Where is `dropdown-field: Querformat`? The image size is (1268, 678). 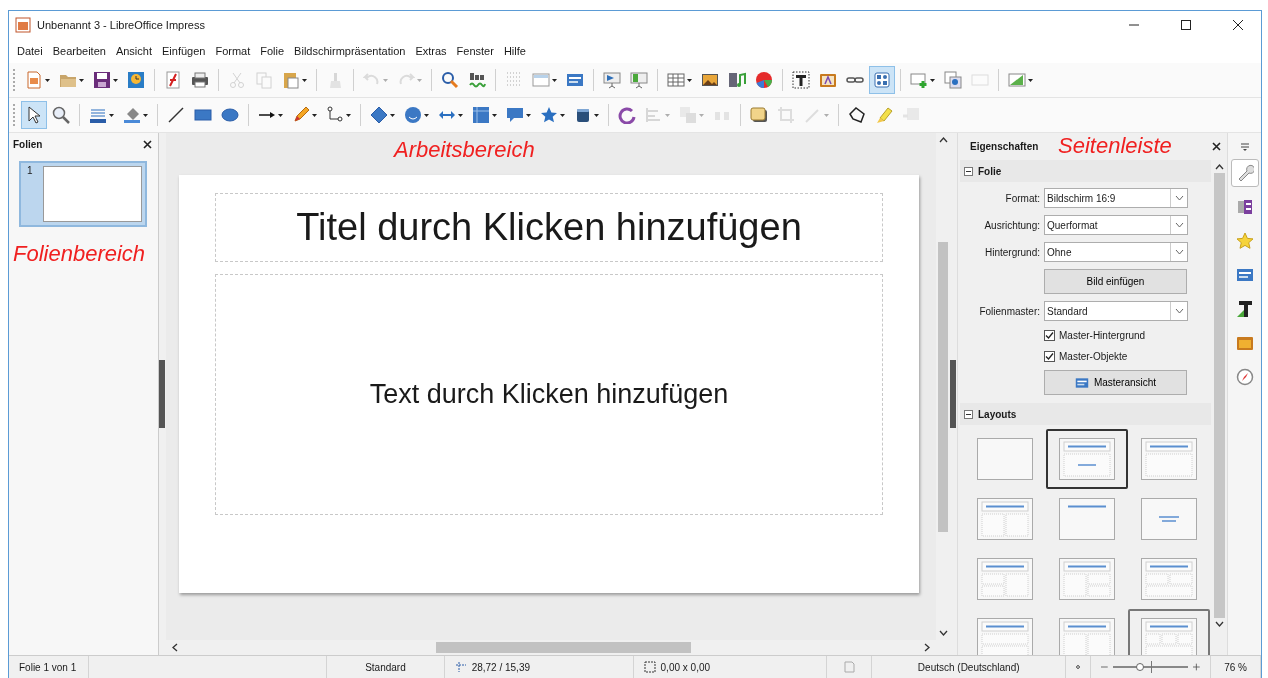
dropdown-field: Querformat is located at coordinates (1116, 225).